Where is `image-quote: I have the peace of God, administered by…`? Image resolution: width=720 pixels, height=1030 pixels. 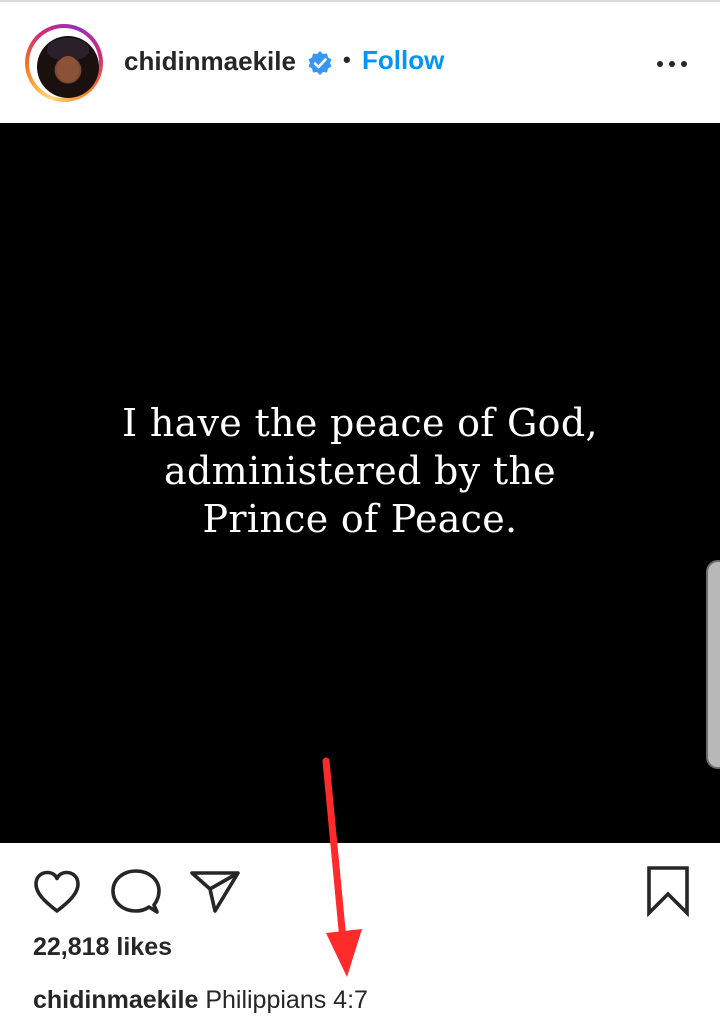 image-quote: I have the peace of God, administered by… is located at coordinates (360, 471).